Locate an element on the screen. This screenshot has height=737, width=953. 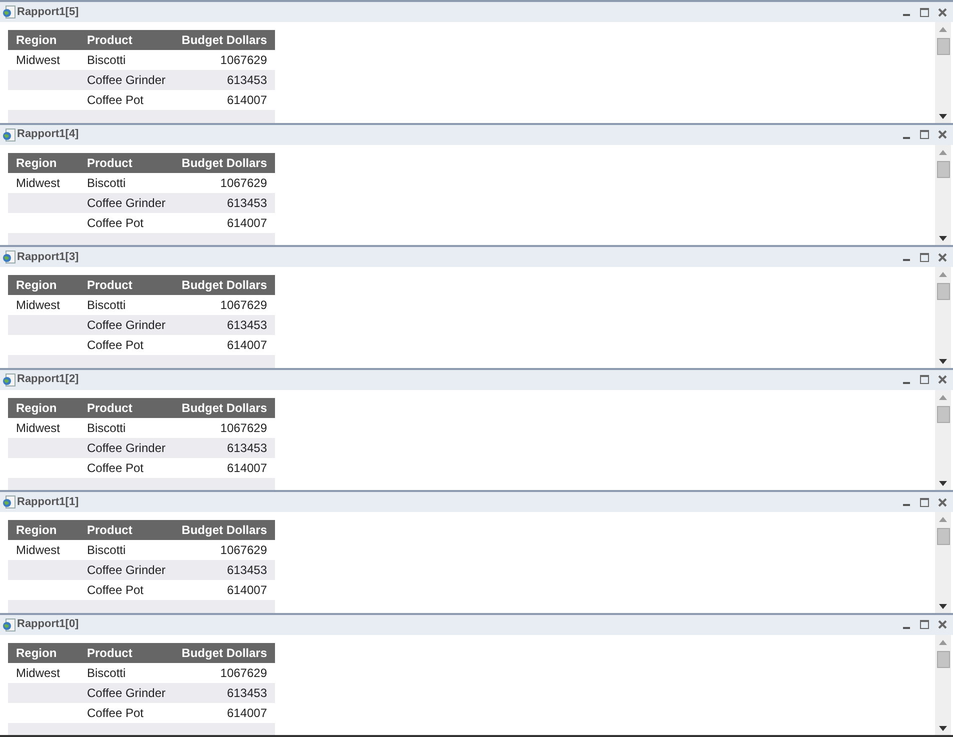
window-title: Rapport1[2] is located at coordinates (48, 380).